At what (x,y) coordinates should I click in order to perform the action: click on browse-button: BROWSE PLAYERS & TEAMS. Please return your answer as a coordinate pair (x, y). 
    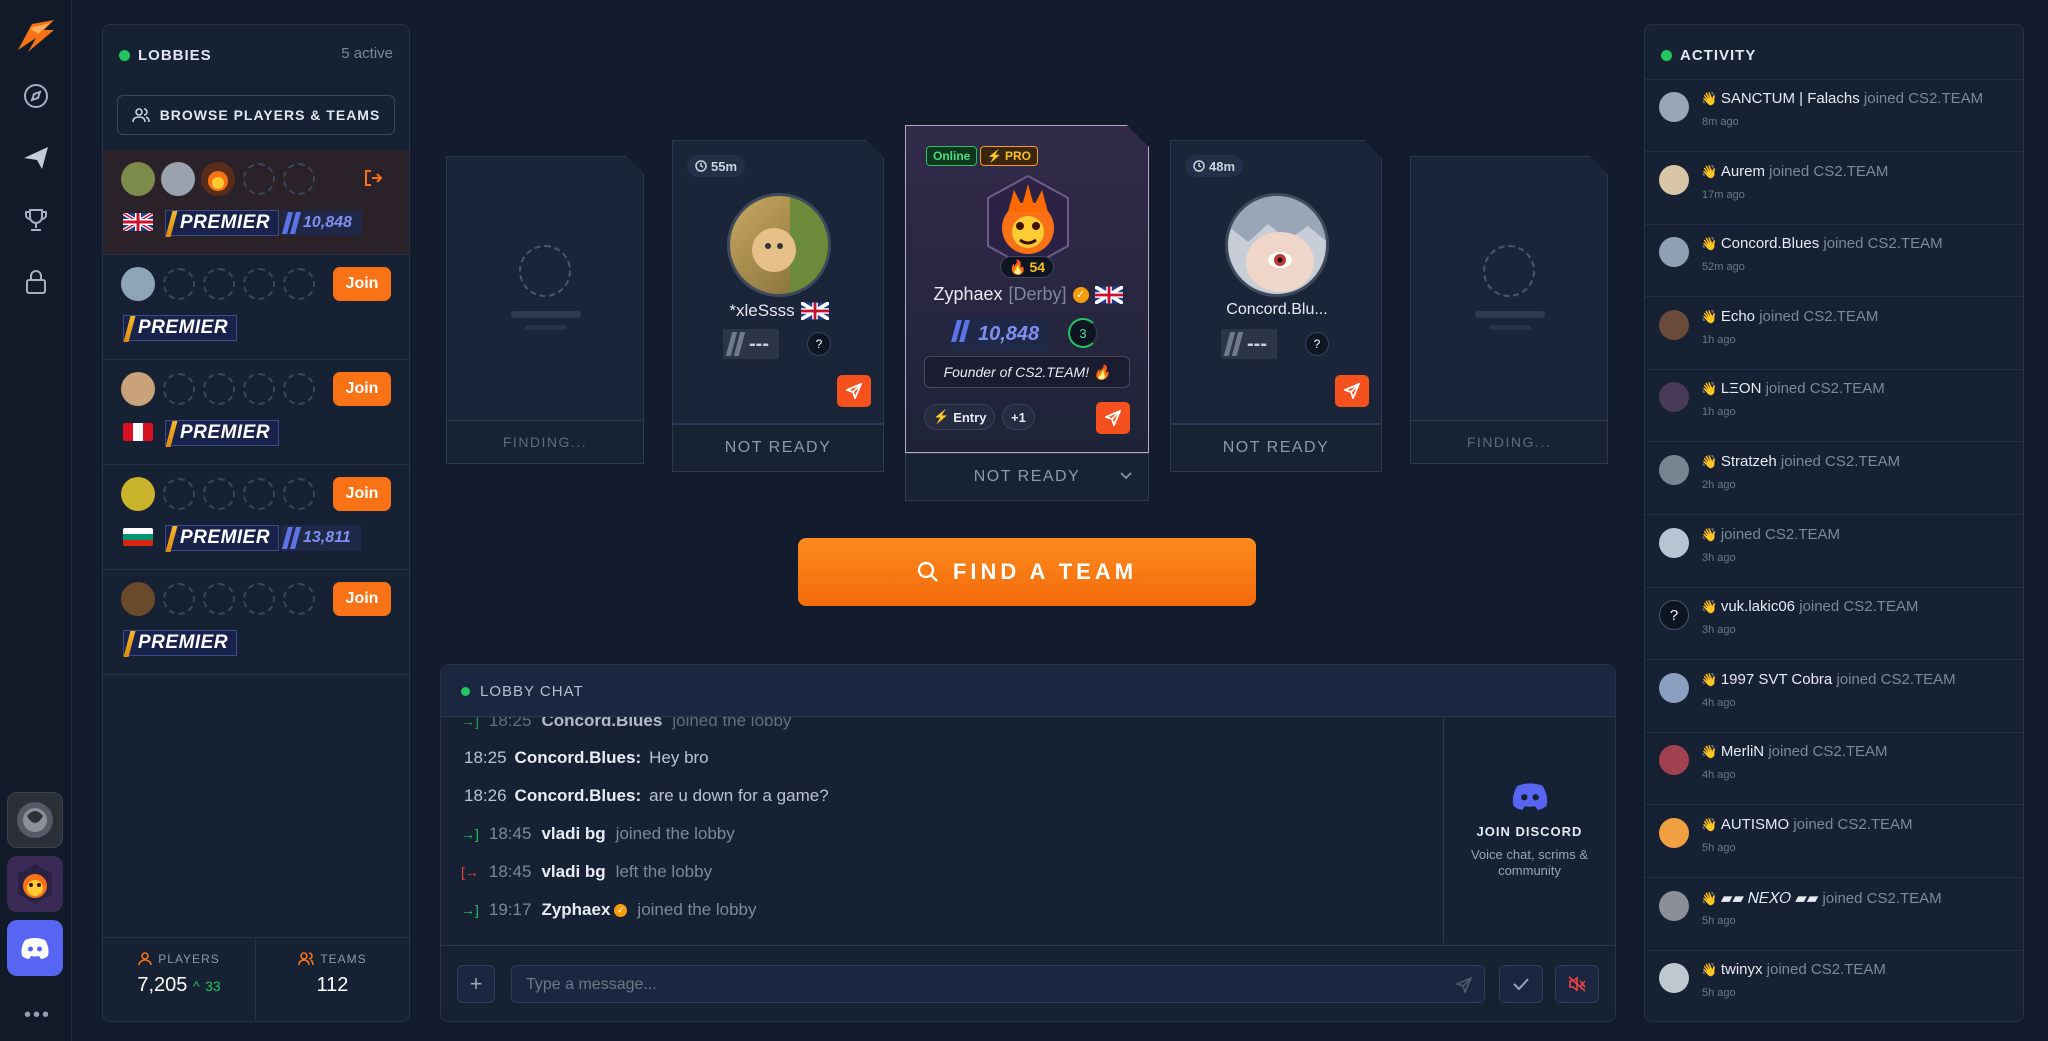
    Looking at the image, I should click on (256, 115).